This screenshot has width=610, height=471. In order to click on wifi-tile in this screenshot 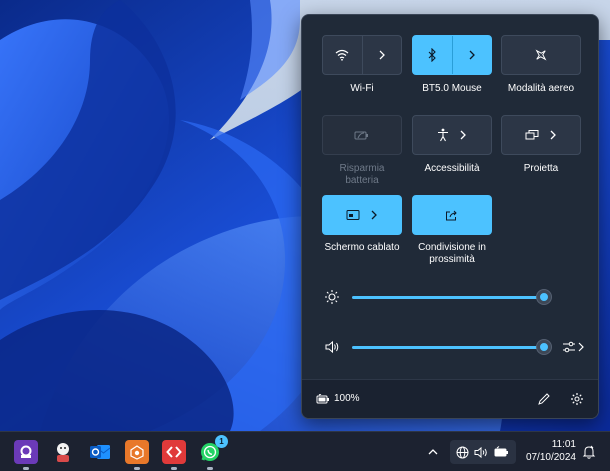, I will do `click(362, 55)`.